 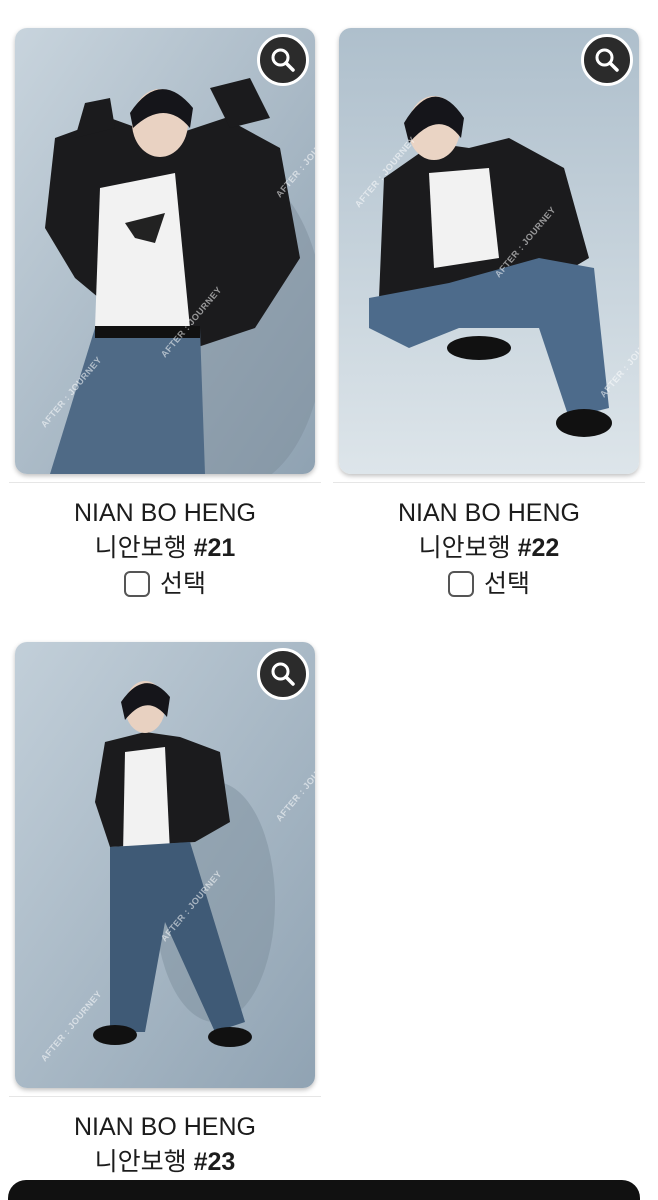 What do you see at coordinates (538, 548) in the screenshot?
I see `card-number: #22` at bounding box center [538, 548].